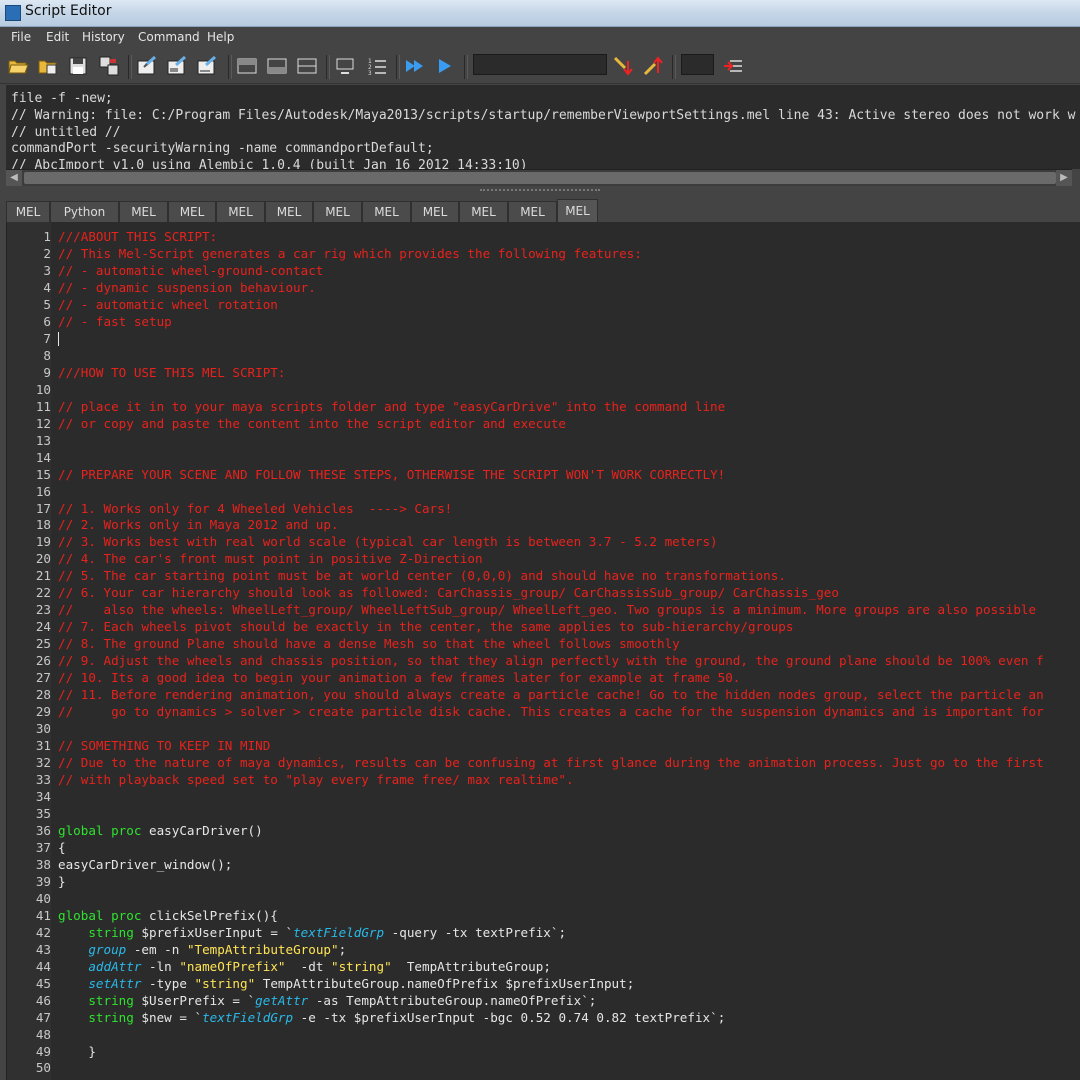  Describe the element at coordinates (415, 66) in the screenshot. I see `execute-all-icon` at that location.